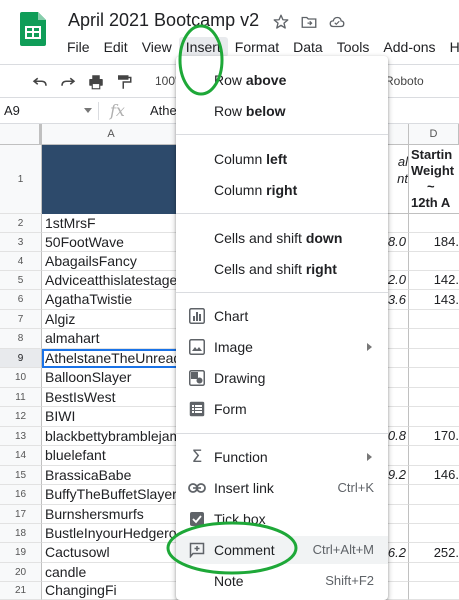 The image size is (459, 600). I want to click on row-header: 6, so click(21, 300).